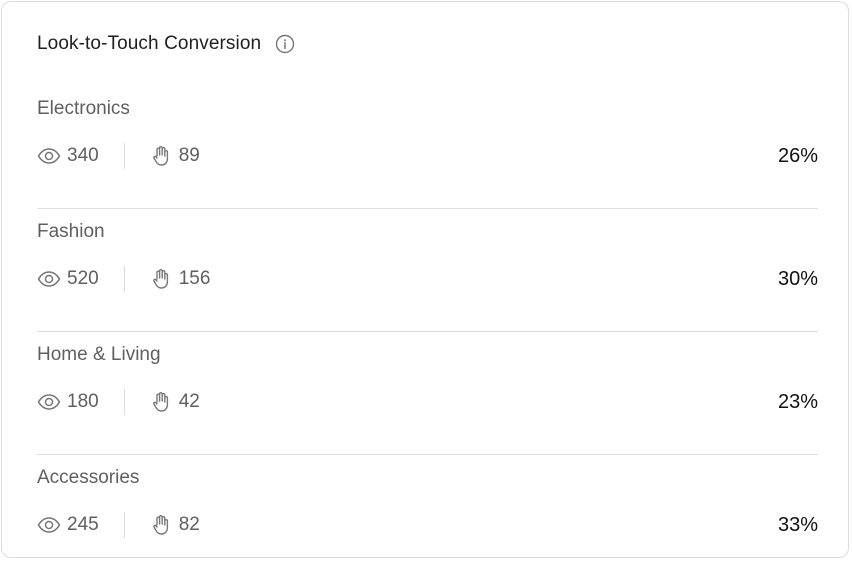 The height and width of the screenshot is (578, 852). What do you see at coordinates (83, 155) in the screenshot?
I see `views-count: 340` at bounding box center [83, 155].